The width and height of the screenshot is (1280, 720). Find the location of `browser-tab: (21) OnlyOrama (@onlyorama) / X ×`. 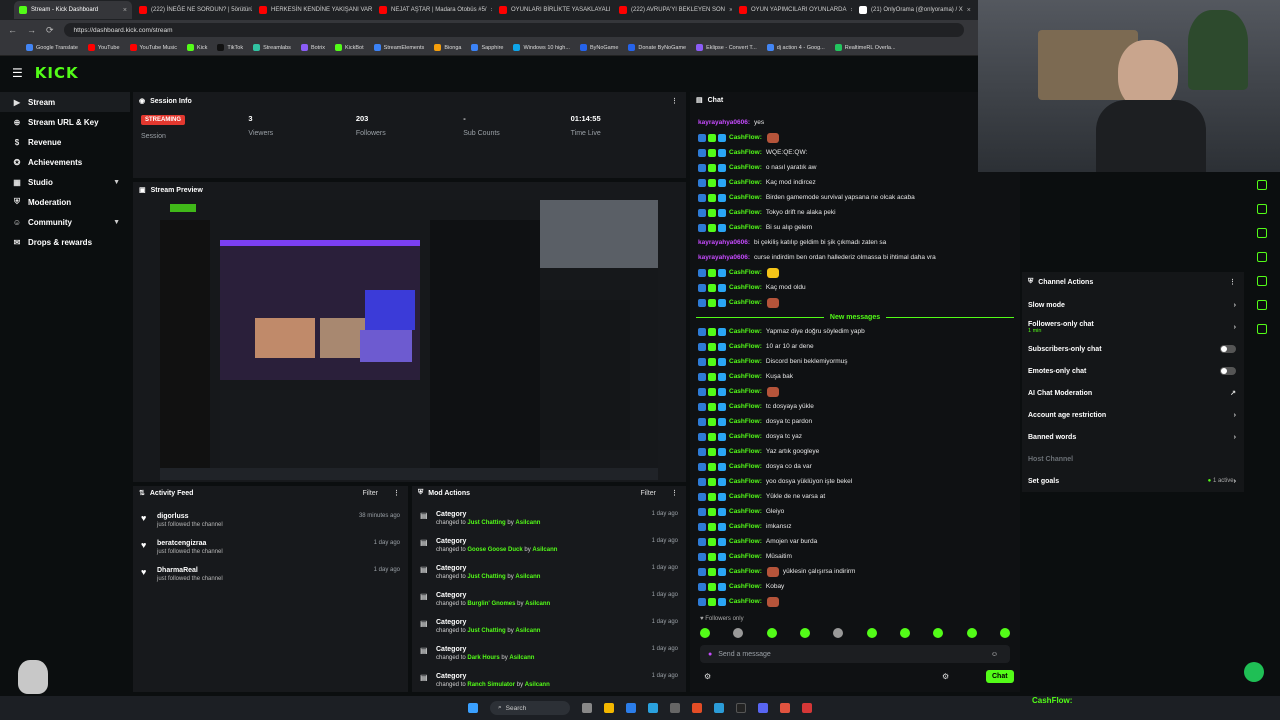

browser-tab: (21) OnlyOrama (@onlyorama) / X × is located at coordinates (913, 10).